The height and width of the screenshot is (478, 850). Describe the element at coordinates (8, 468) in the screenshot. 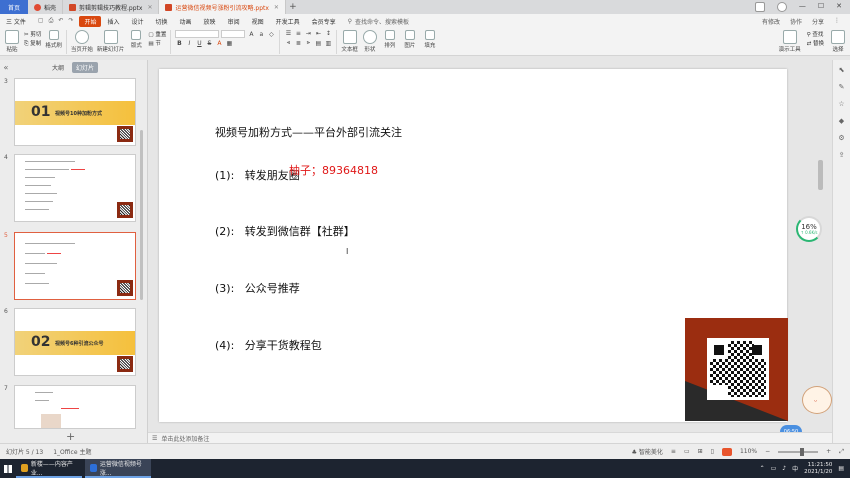

I see `start-button` at that location.